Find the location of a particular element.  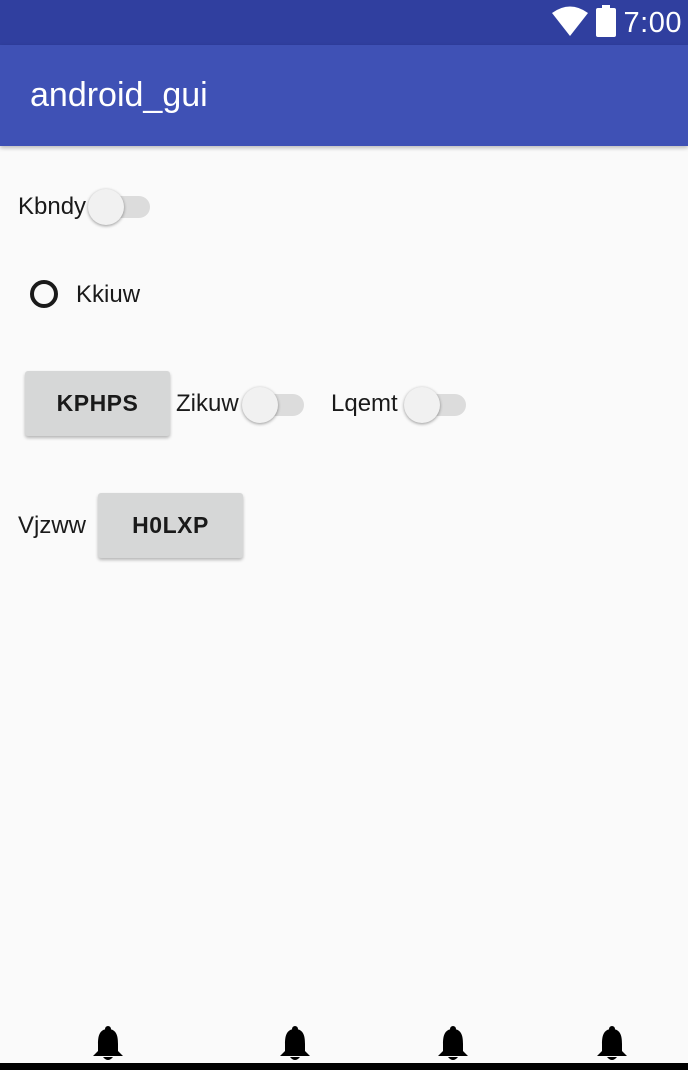

status-icons: 7:00 is located at coordinates (616, 23).